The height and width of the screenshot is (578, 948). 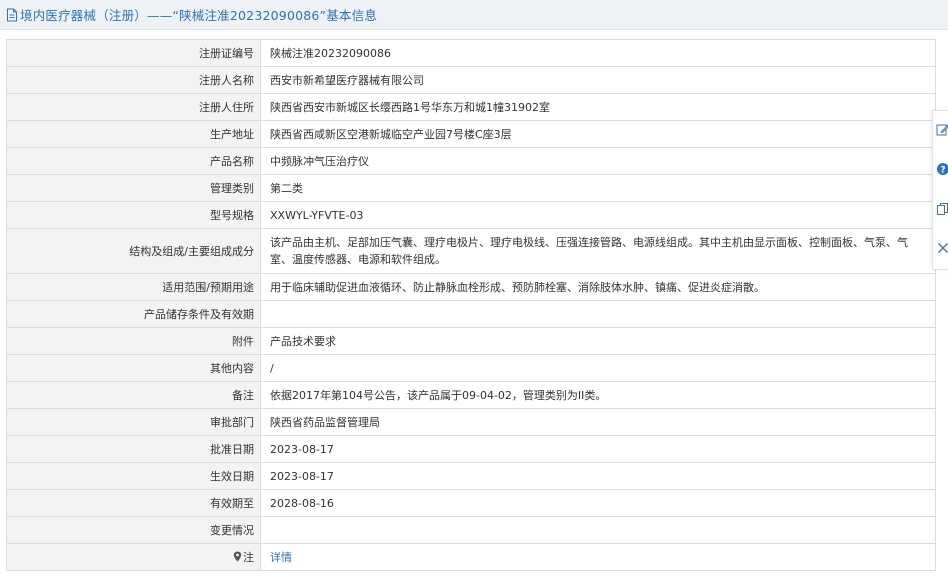 I want to click on document-icon, so click(x=12, y=15).